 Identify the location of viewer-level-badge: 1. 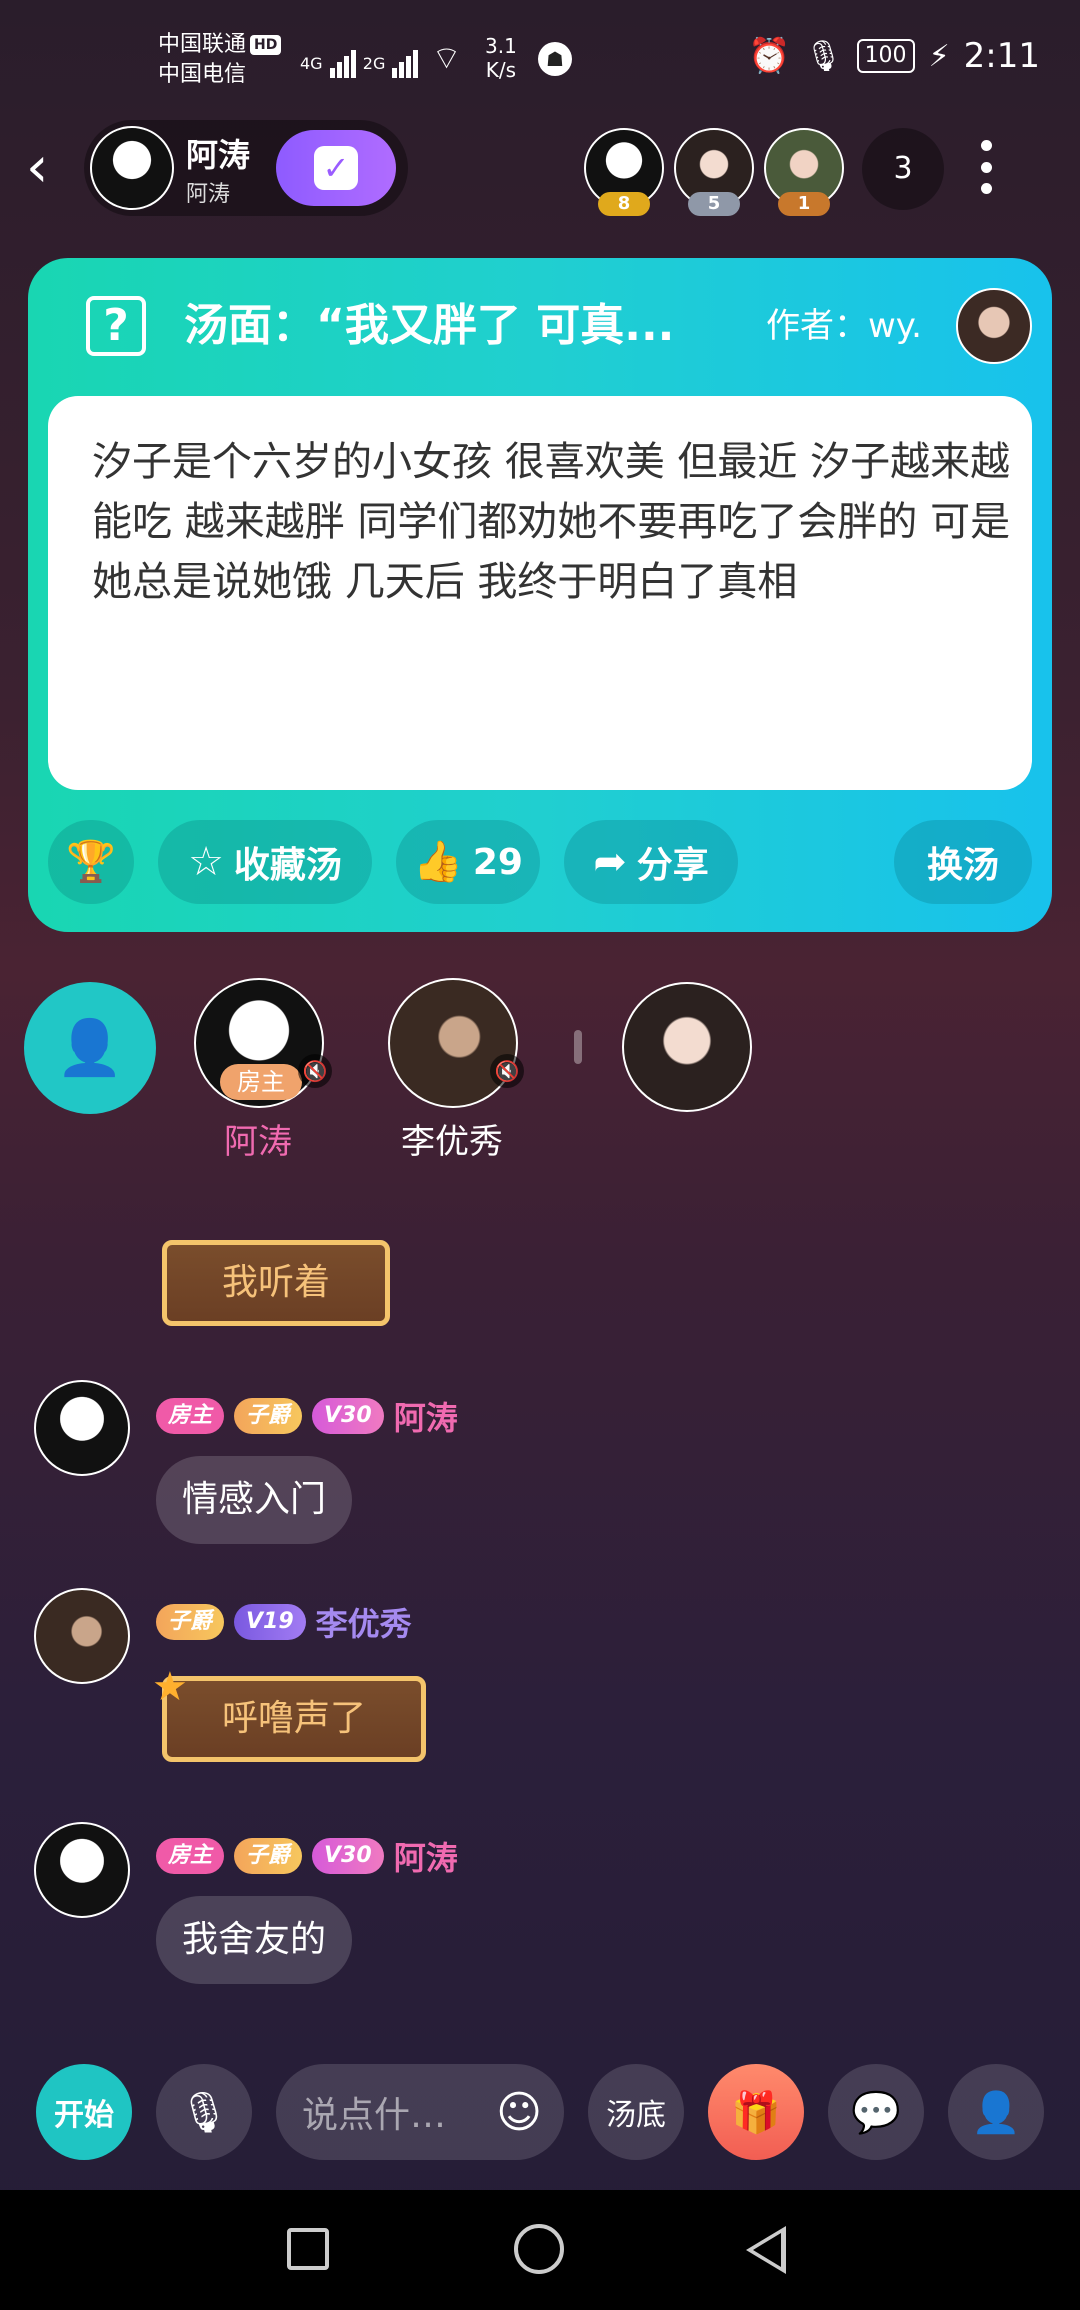
(804, 204).